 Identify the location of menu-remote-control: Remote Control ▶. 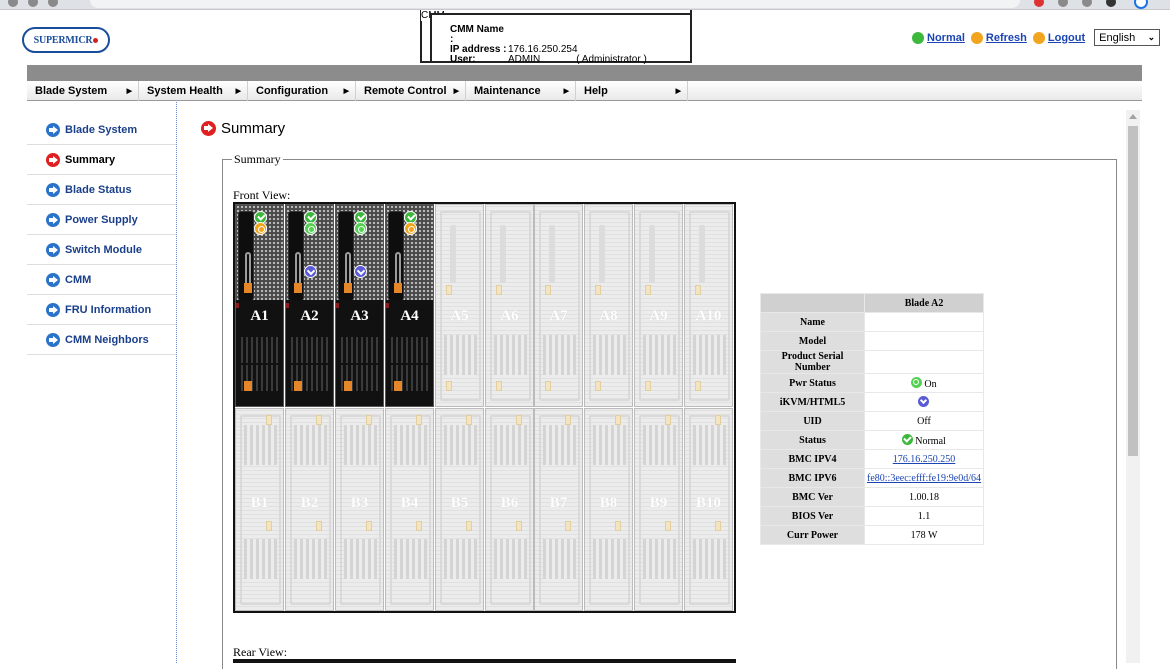
(411, 91).